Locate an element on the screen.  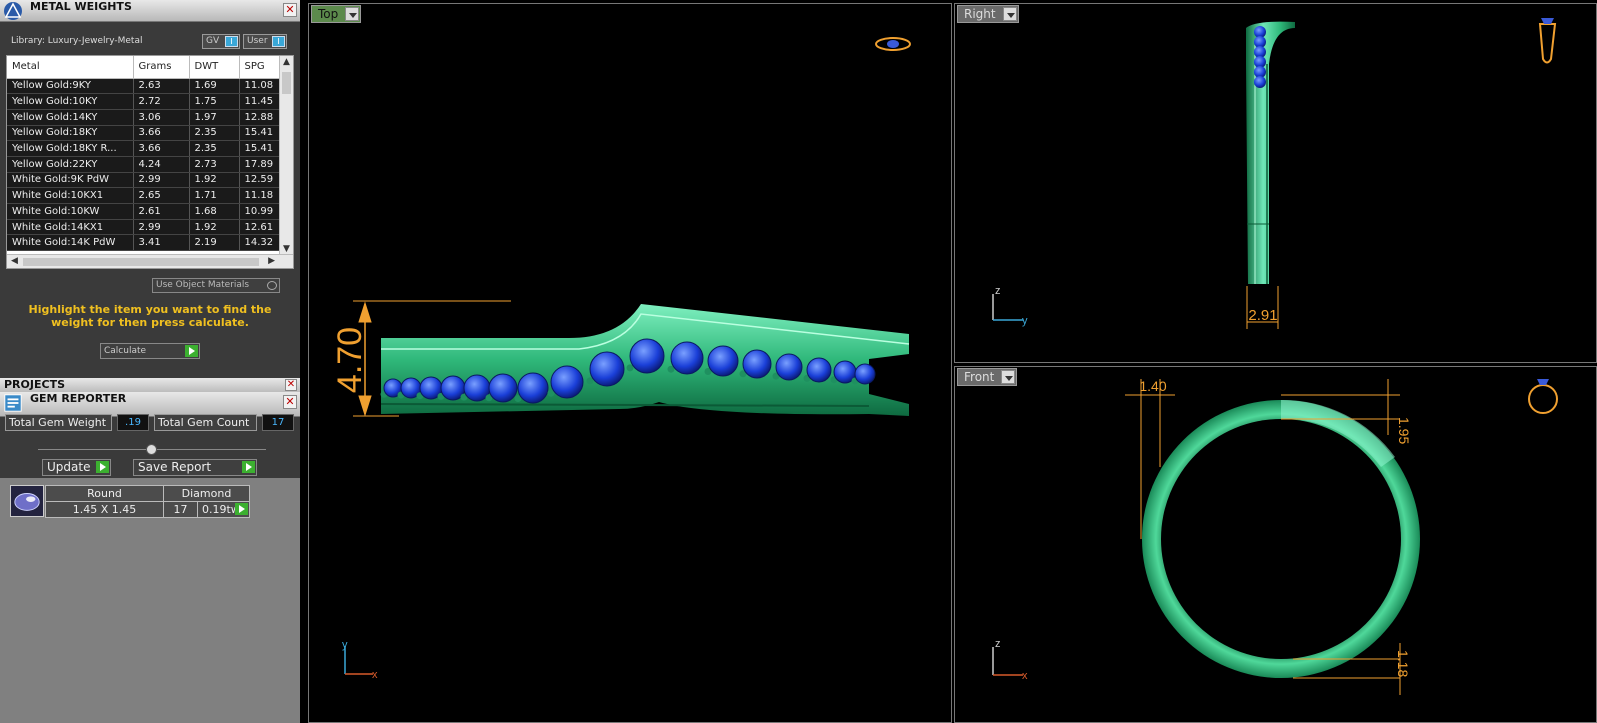
axis-x-label: x is located at coordinates (1025, 676).